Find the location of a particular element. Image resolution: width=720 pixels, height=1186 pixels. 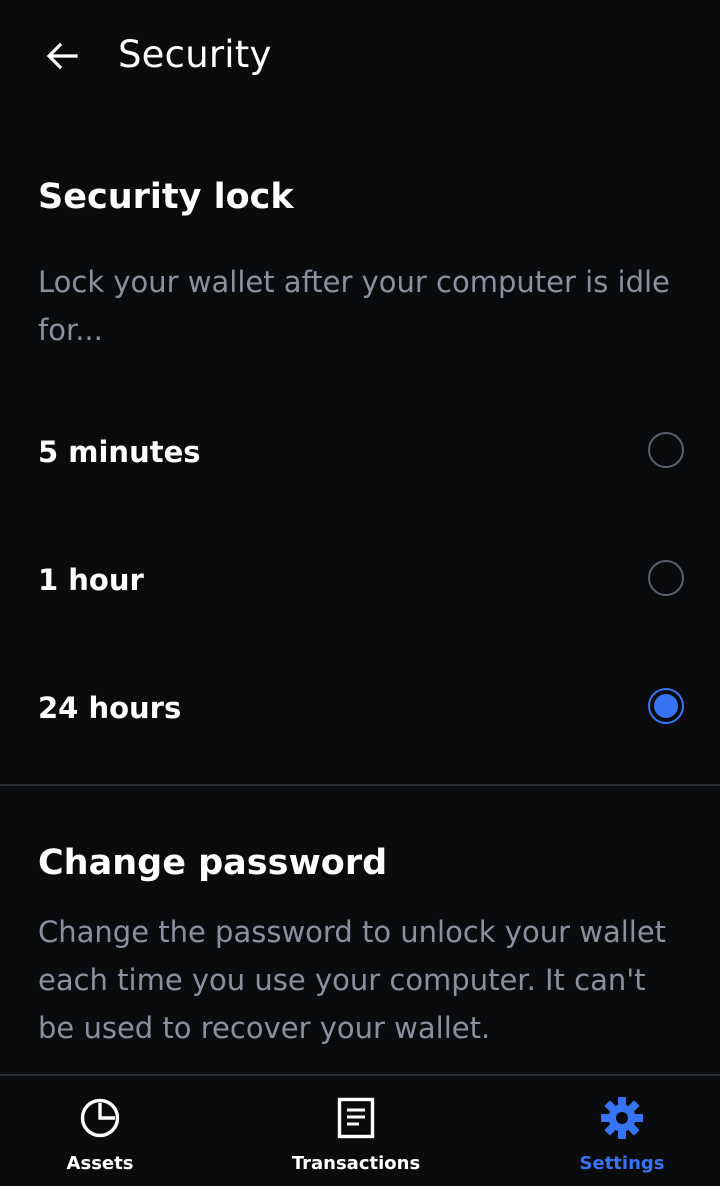

nav-label: Assets is located at coordinates (100, 1163).